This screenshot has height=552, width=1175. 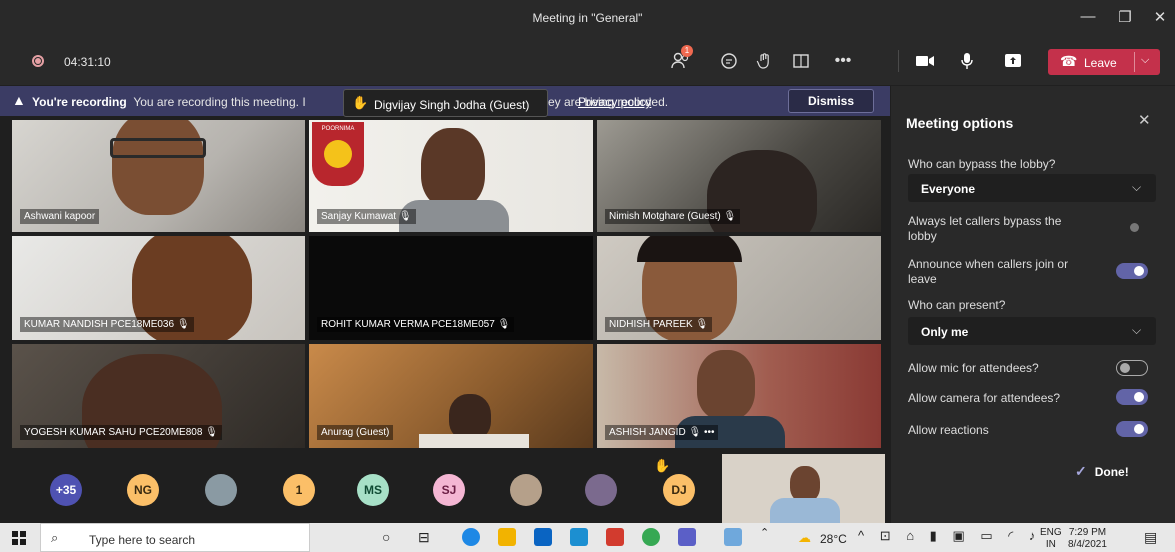 I want to click on dismiss-button: Dismiss, so click(x=831, y=101).